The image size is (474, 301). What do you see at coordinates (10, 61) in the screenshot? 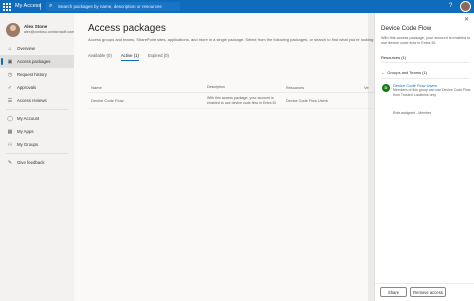
I see `package-icon: ▣` at bounding box center [10, 61].